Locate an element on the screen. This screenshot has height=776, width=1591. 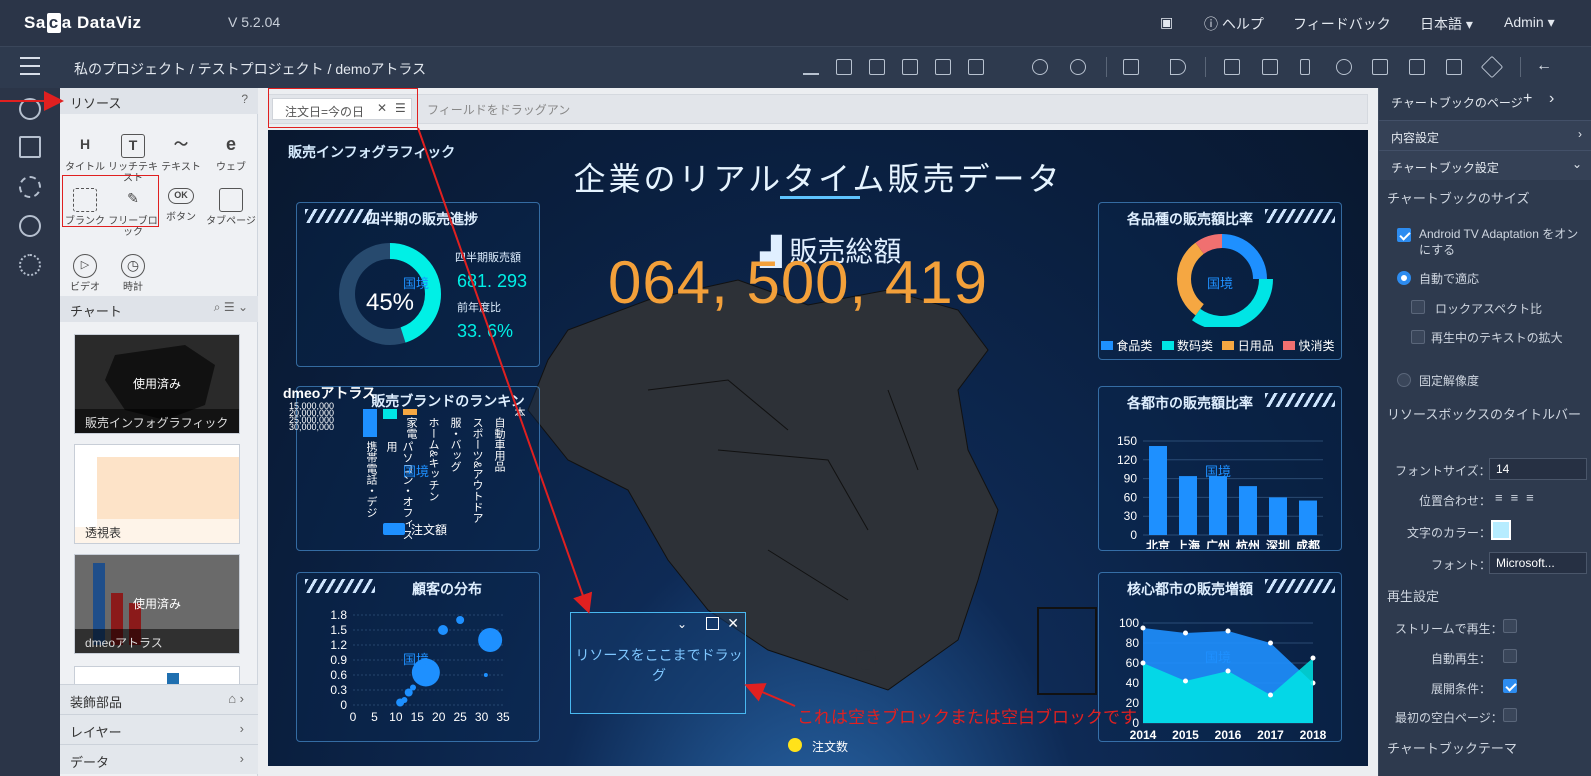
play-circle-icon is located at coordinates (30, 226).